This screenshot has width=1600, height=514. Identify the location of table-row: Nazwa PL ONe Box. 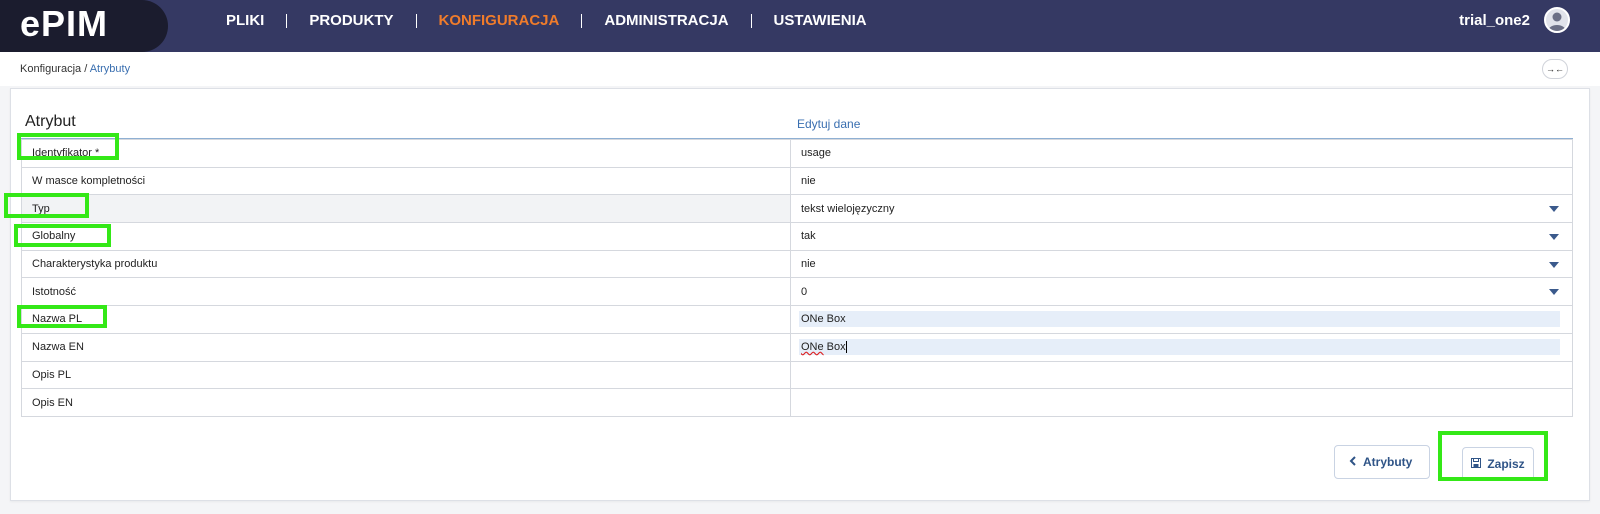
(797, 319).